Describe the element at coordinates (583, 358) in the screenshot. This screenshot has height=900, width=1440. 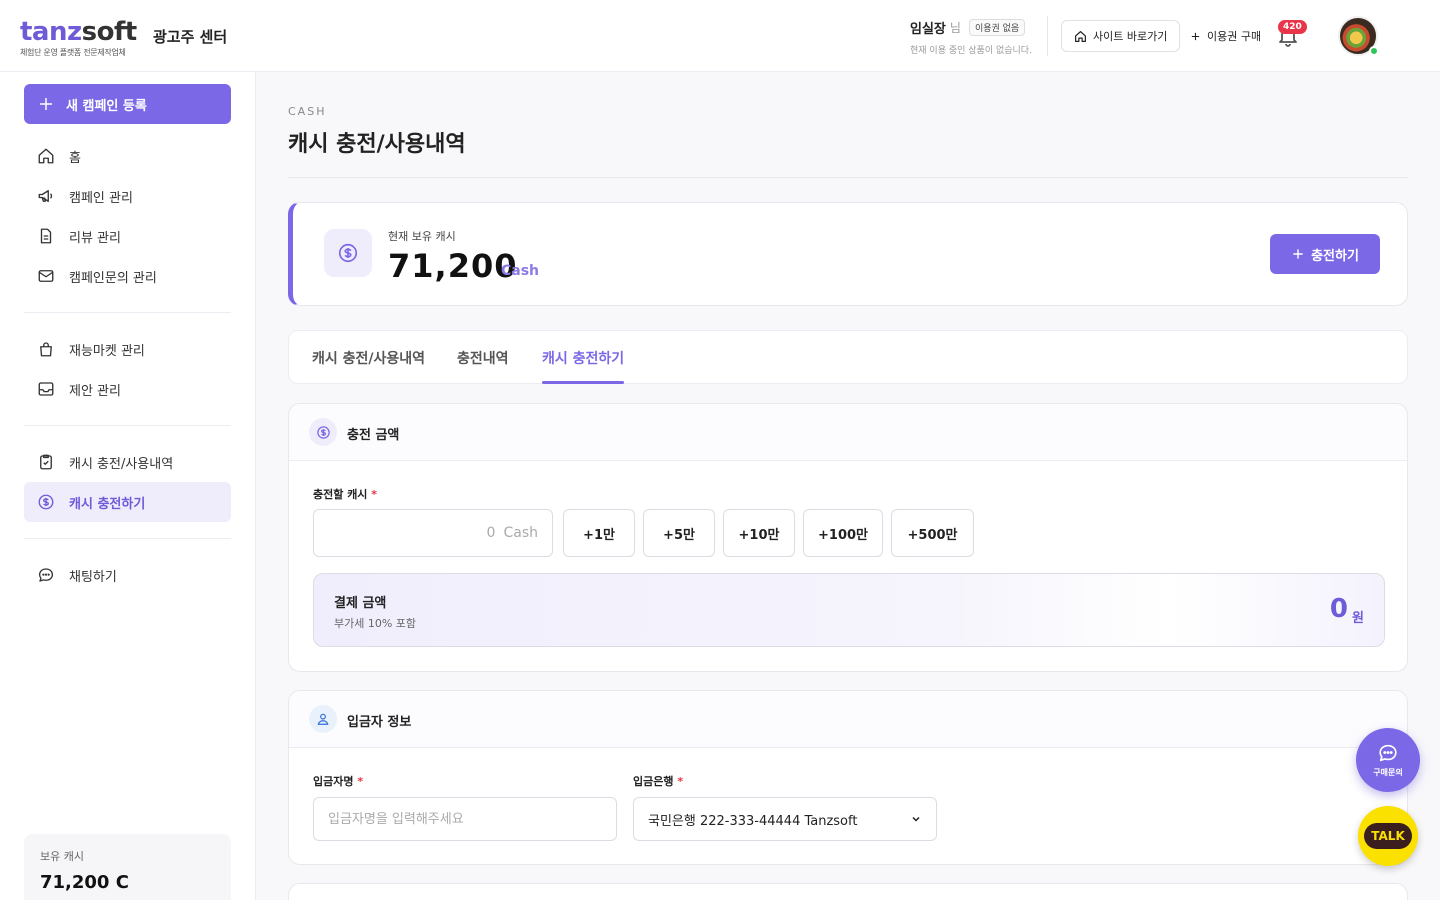
I see `tab-cash-charge: 캐시 충전하기` at that location.